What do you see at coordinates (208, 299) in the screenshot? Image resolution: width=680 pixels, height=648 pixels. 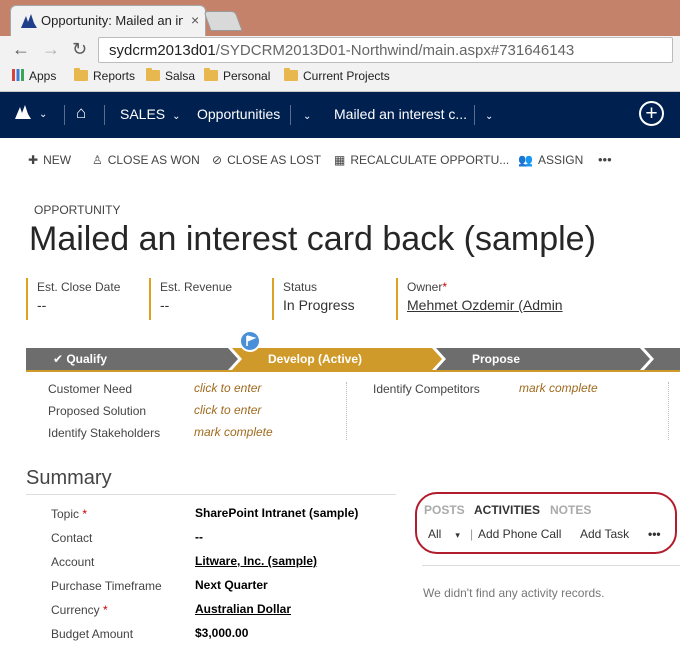 I see `header-field-est-revenue: Est. Revenue --` at bounding box center [208, 299].